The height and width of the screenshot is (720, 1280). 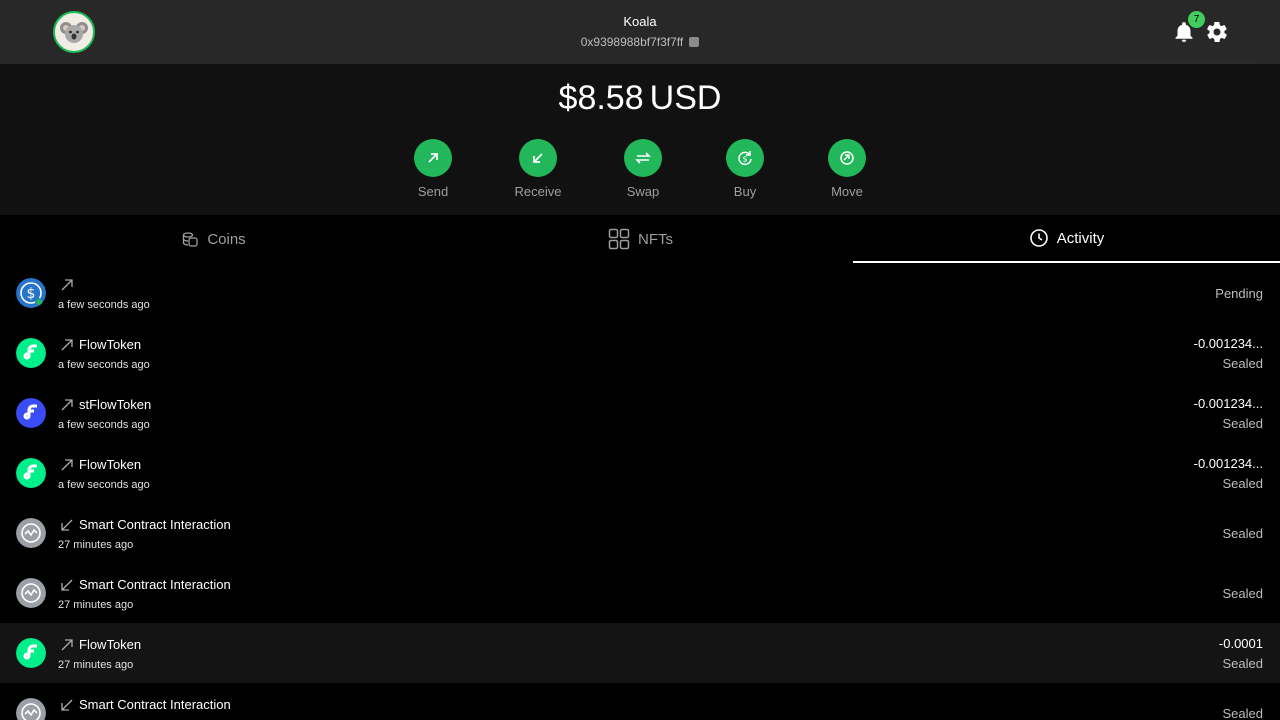 What do you see at coordinates (601, 98) in the screenshot?
I see `balance-amount: $8.58` at bounding box center [601, 98].